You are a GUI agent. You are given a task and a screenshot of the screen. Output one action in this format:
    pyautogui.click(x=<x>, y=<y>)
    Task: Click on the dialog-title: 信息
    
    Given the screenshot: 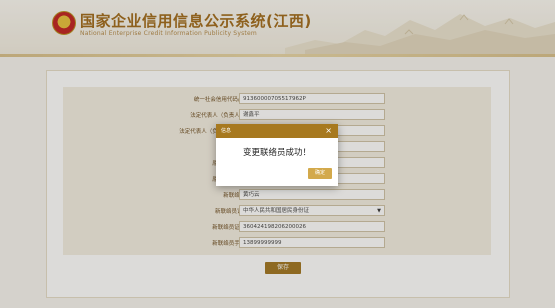 What is the action you would take?
    pyautogui.click(x=226, y=131)
    